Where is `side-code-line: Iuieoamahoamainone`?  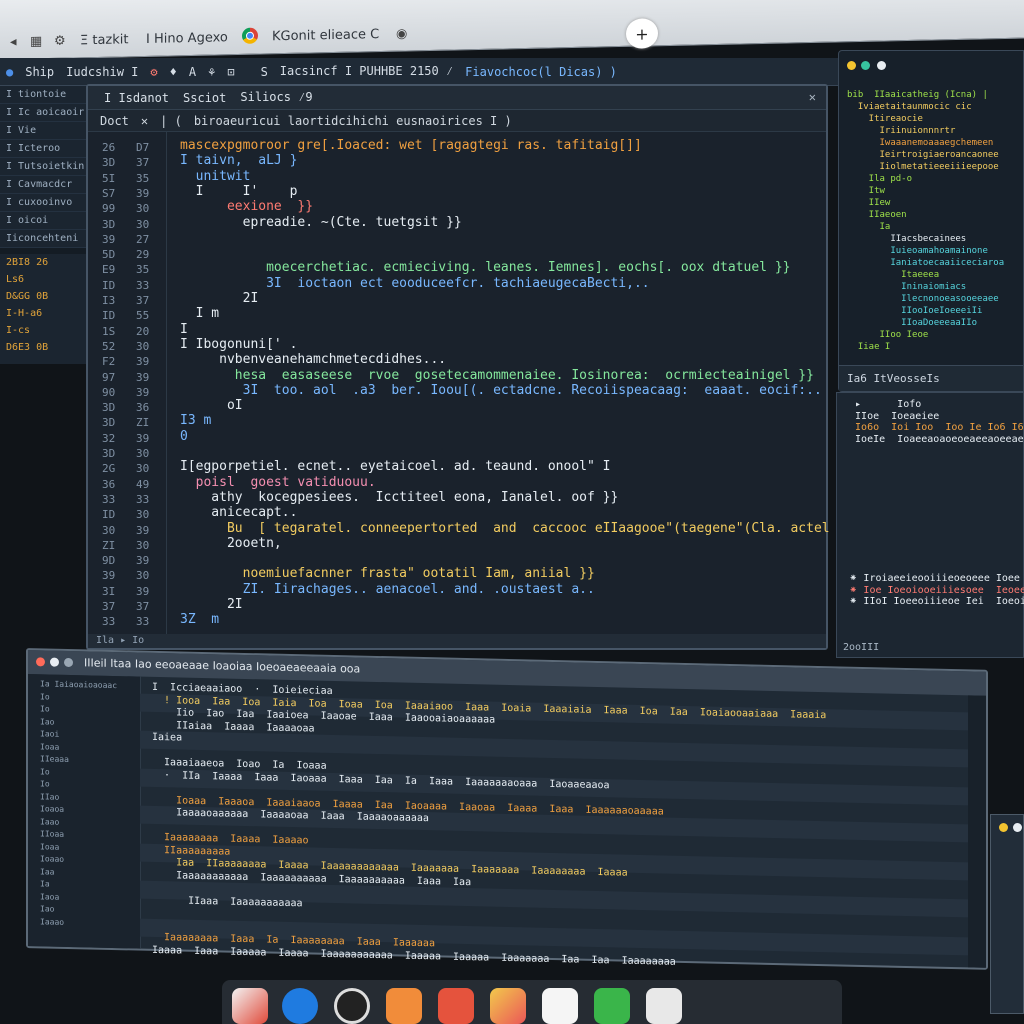 side-code-line: Iuieoamahoamainone is located at coordinates (917, 251).